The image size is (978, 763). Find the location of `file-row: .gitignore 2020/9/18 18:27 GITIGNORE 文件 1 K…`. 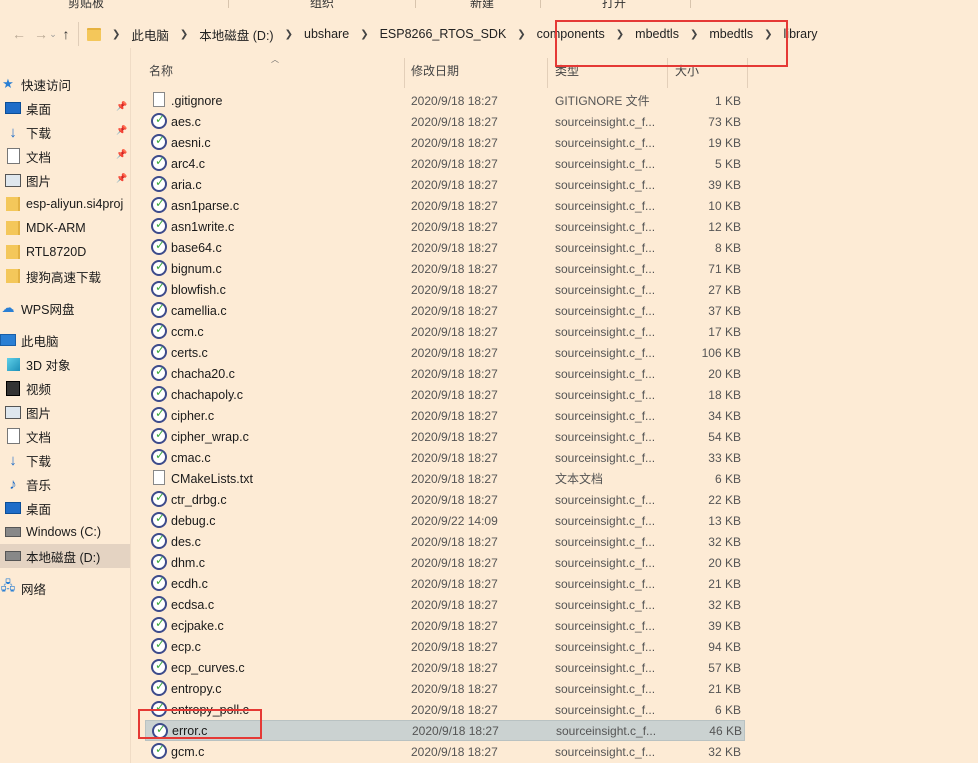

file-row: .gitignore 2020/9/18 18:27 GITIGNORE 文件 1 K… is located at coordinates (445, 100).